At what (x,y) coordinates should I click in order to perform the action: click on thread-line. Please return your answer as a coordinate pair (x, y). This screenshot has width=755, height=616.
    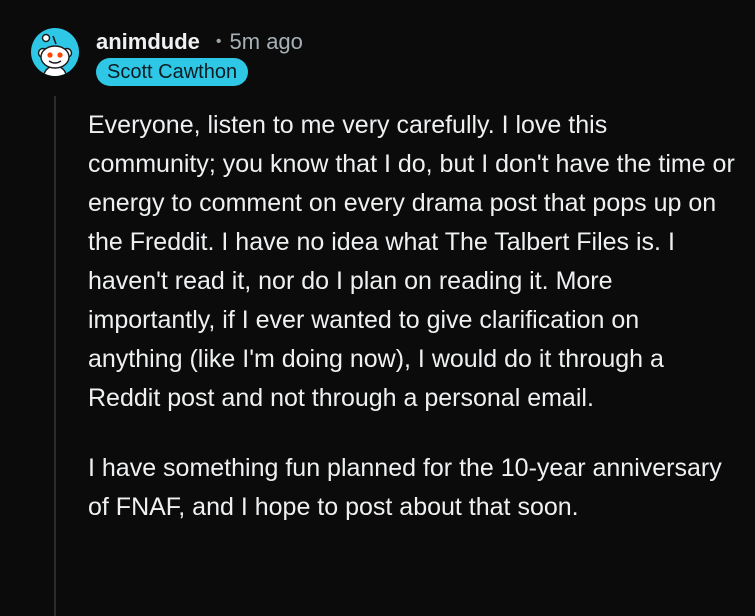
    Looking at the image, I should click on (55, 356).